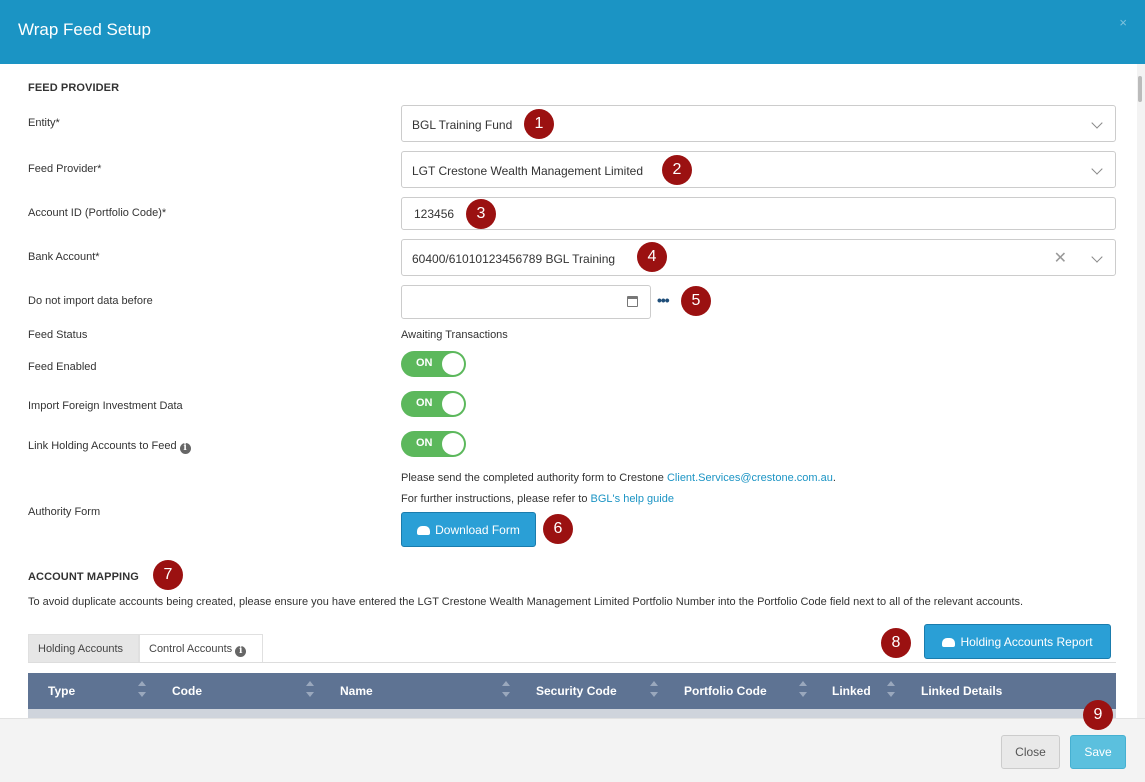 The height and width of the screenshot is (782, 1145). Describe the element at coordinates (750, 478) in the screenshot. I see `crestone-email-link: Client.Services@crestone.com.au` at that location.